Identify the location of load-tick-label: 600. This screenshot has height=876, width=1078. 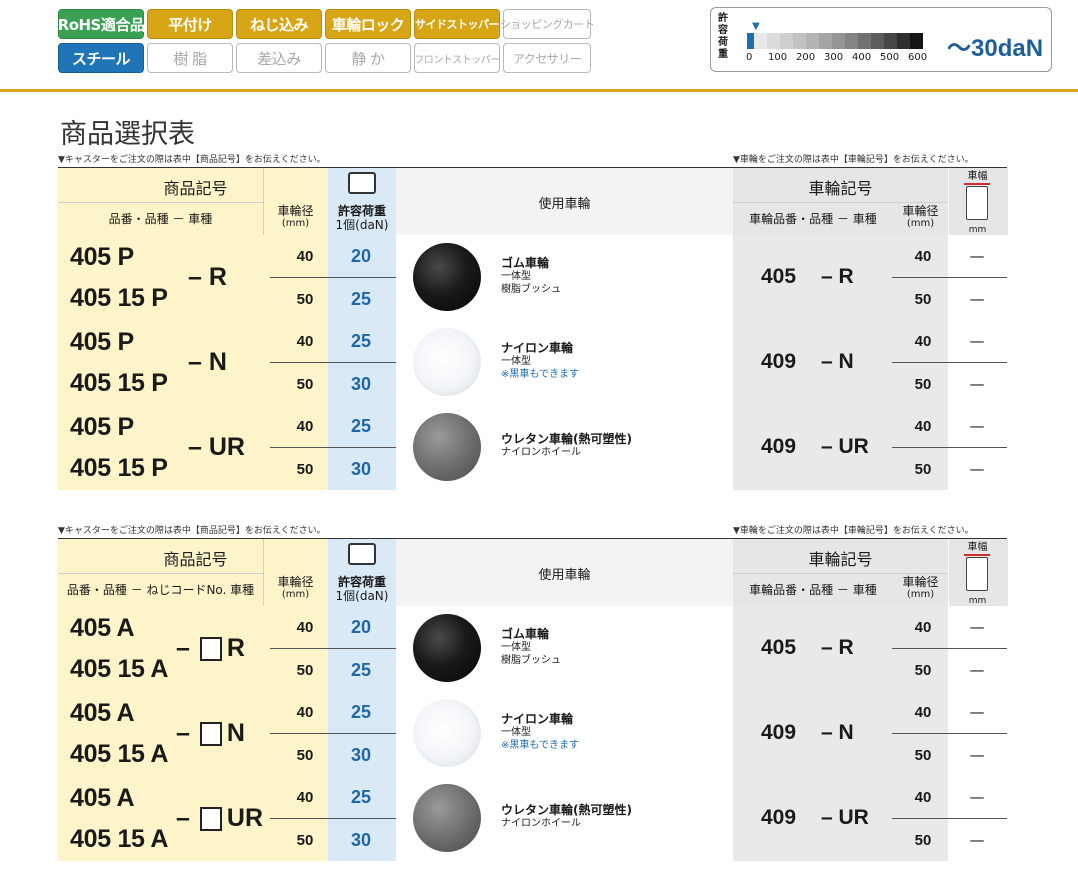
(918, 57).